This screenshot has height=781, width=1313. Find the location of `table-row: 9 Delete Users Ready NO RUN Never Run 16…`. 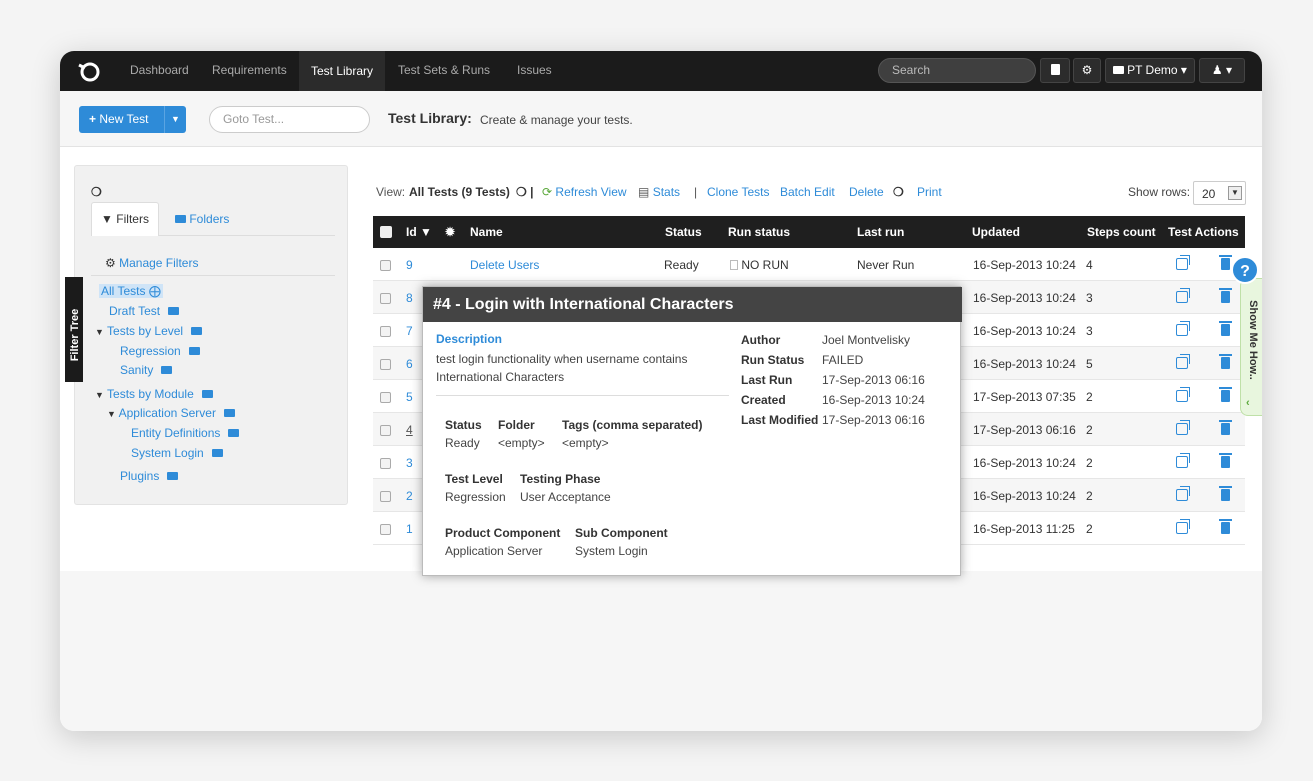

table-row: 9 Delete Users Ready NO RUN Never Run 16… is located at coordinates (809, 264).